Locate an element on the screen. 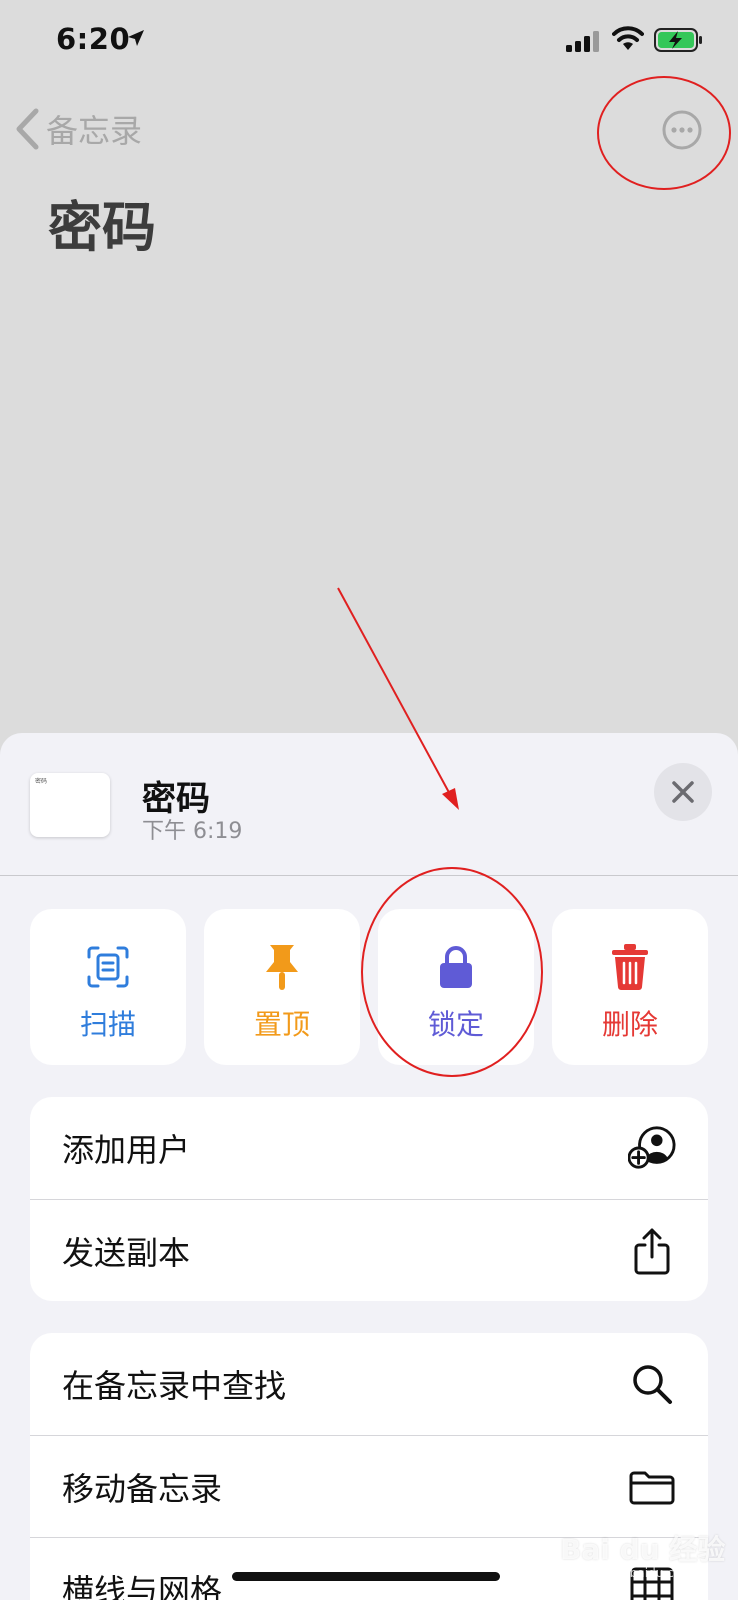 The width and height of the screenshot is (738, 1600). menu-item-label: 发送副本 is located at coordinates (126, 1252).